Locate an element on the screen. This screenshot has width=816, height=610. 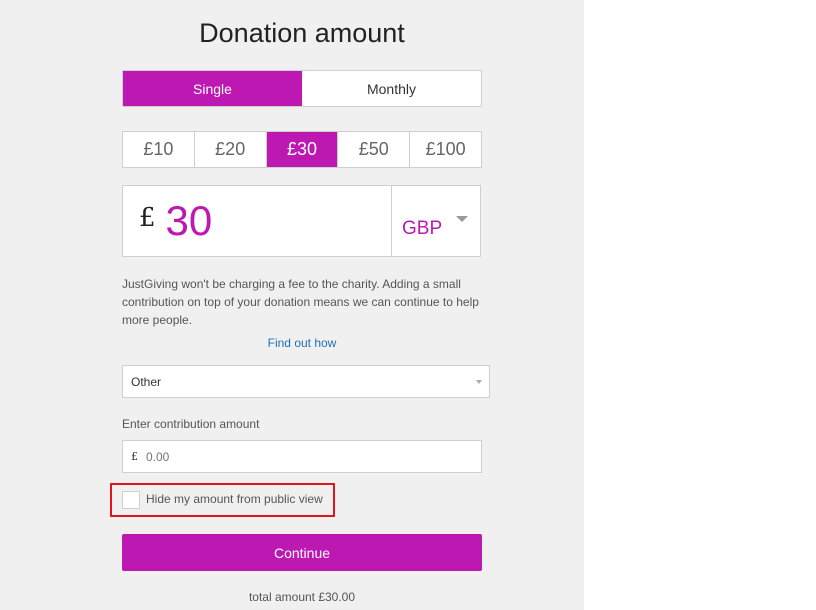
amount-option-10: £10 is located at coordinates (159, 149).